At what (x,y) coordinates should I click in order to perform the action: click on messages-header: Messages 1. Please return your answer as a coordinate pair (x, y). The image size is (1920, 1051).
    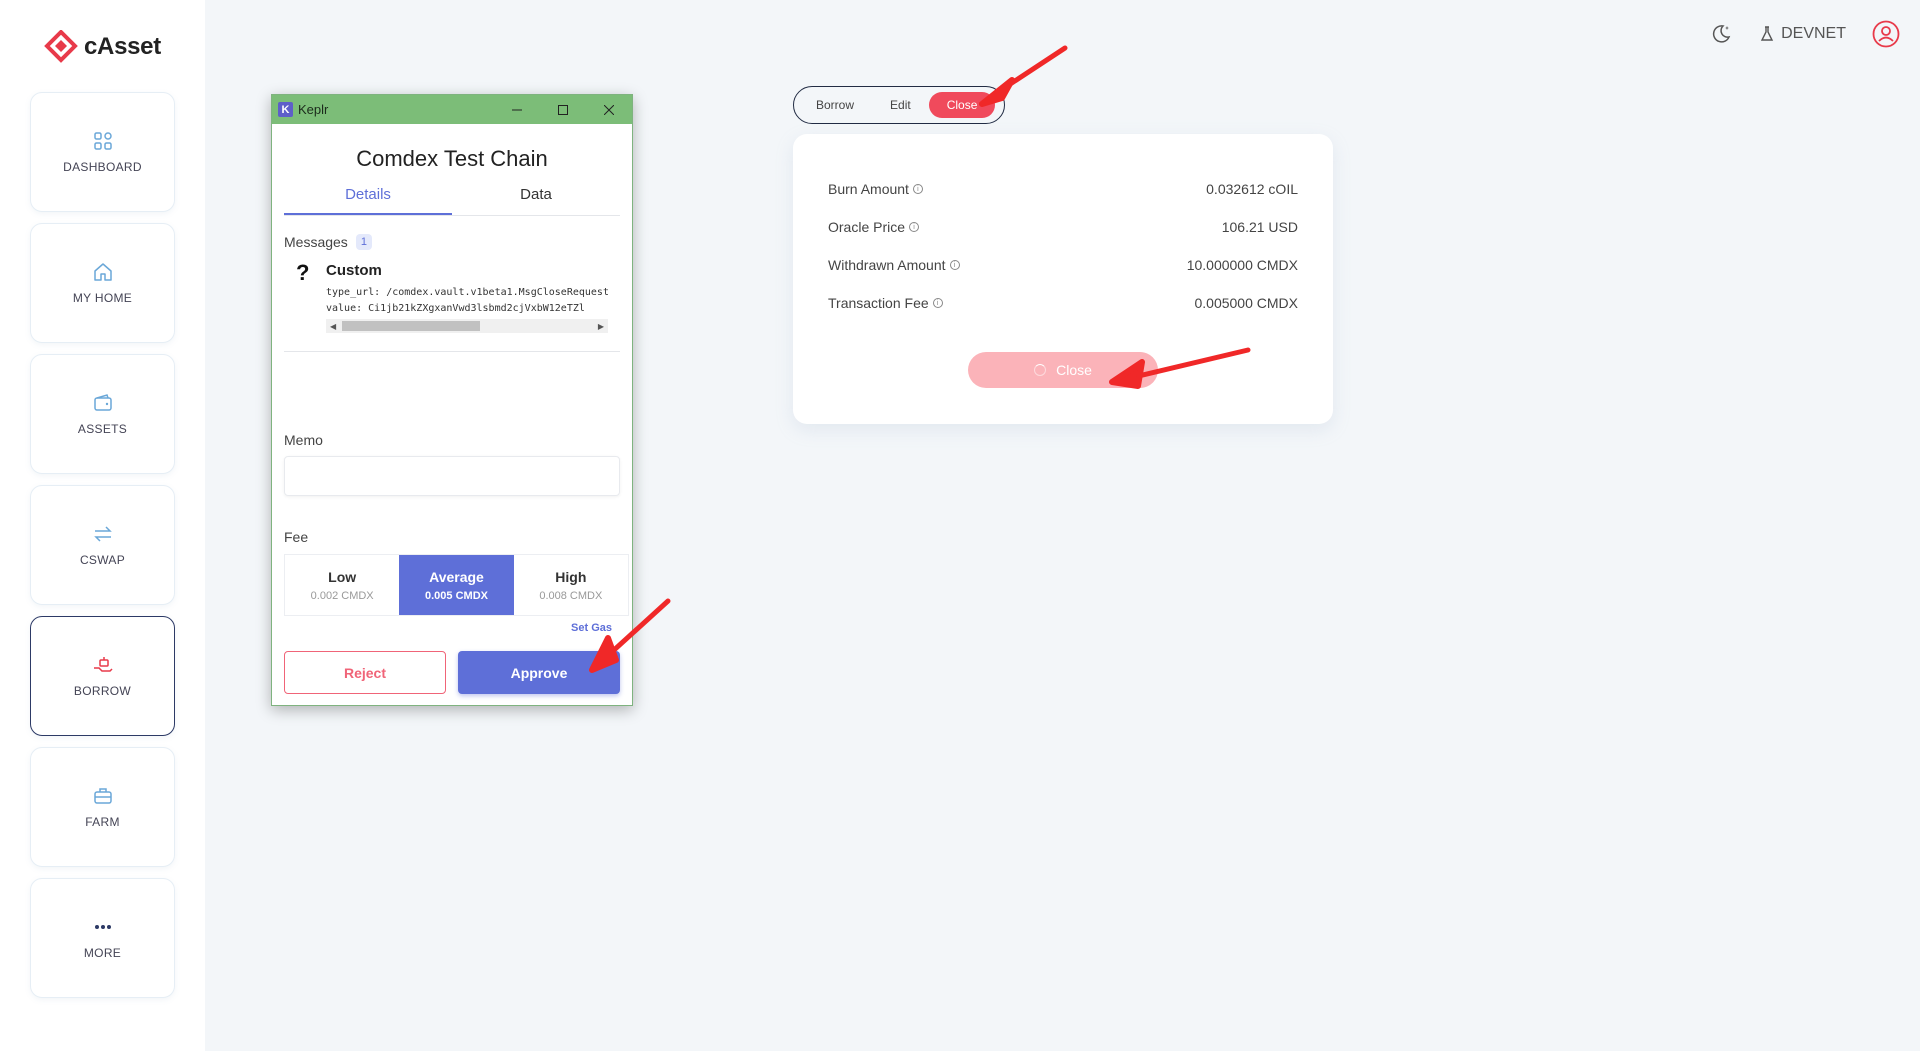
    Looking at the image, I should click on (452, 242).